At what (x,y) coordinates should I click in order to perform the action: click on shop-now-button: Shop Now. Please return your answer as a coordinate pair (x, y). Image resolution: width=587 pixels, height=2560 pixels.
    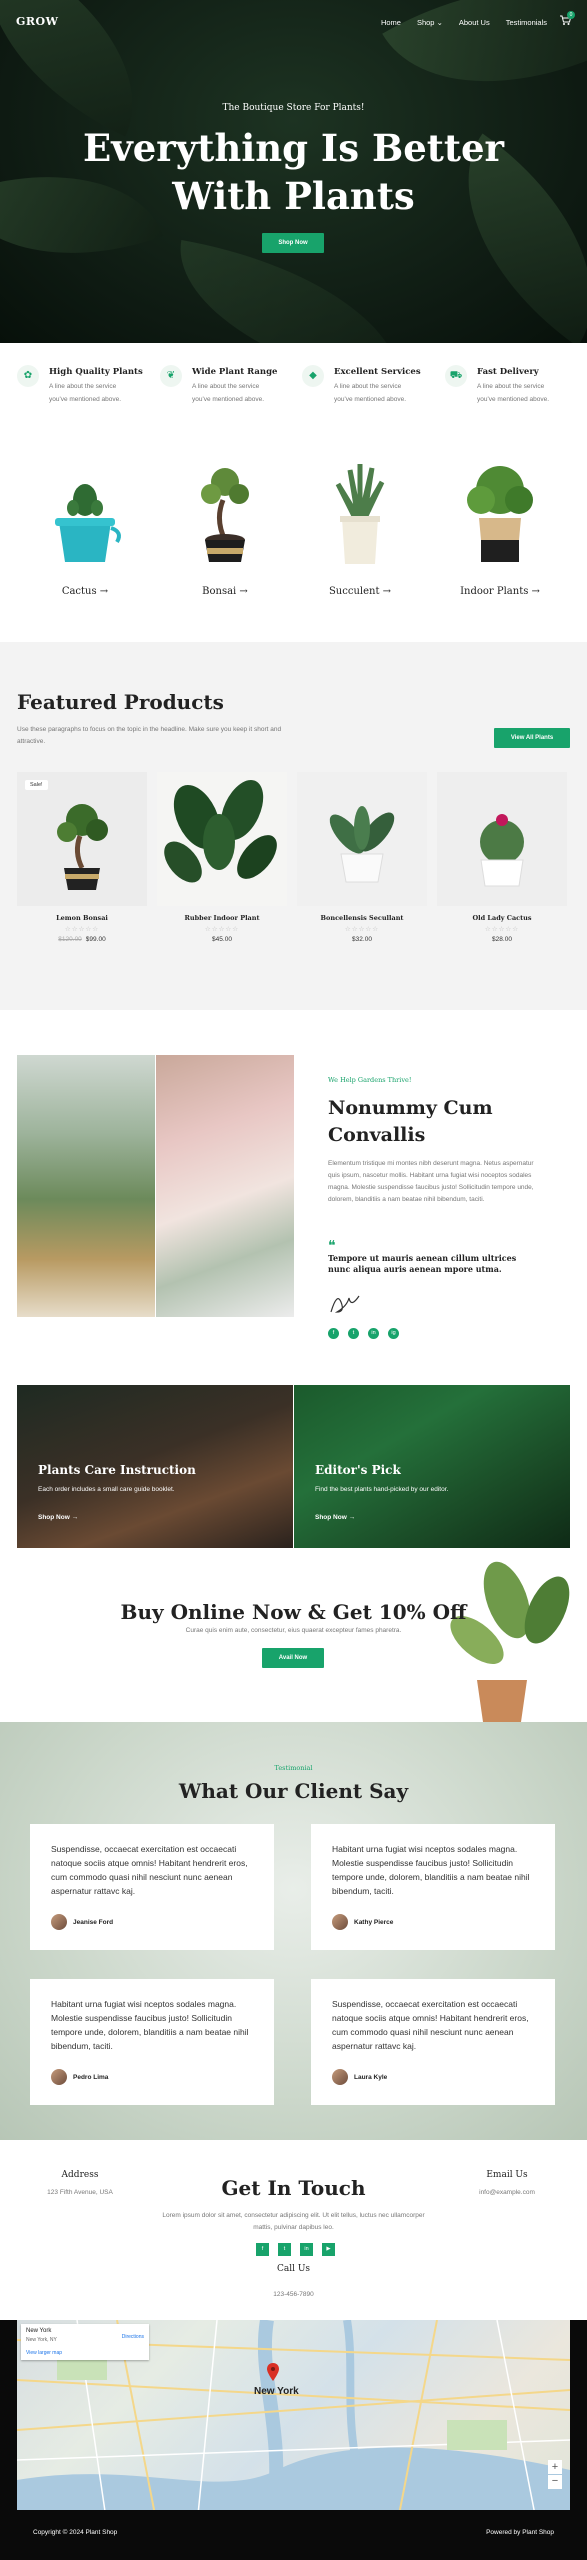
    Looking at the image, I should click on (293, 243).